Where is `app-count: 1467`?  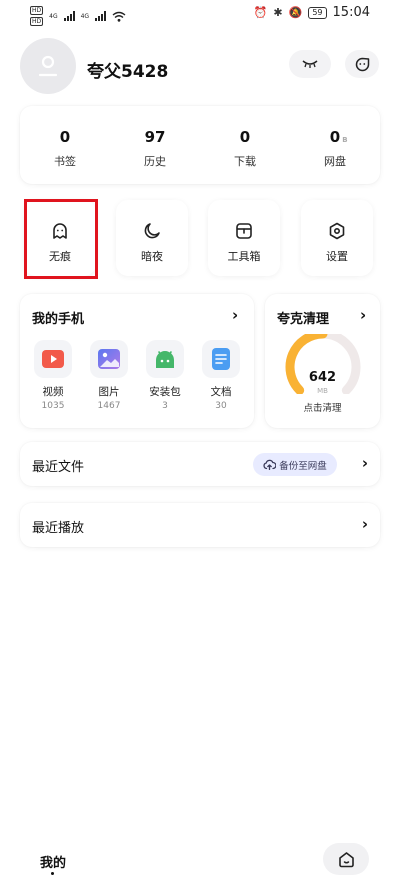
app-count: 1467 is located at coordinates (109, 406).